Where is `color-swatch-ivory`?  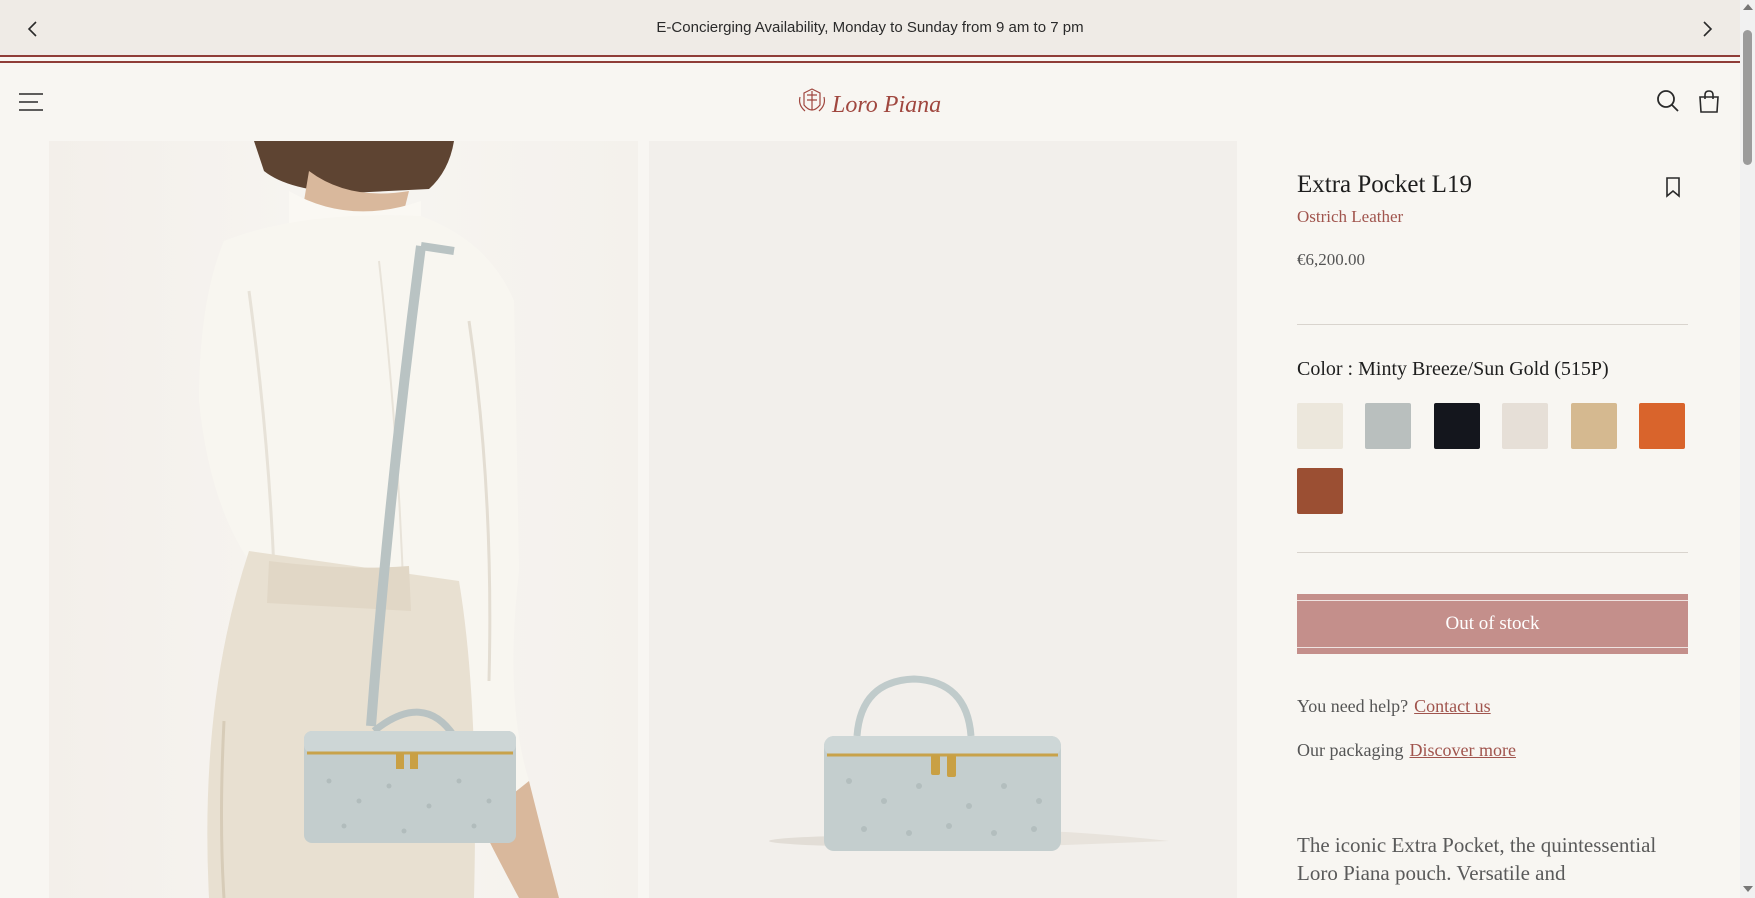 color-swatch-ivory is located at coordinates (1320, 426).